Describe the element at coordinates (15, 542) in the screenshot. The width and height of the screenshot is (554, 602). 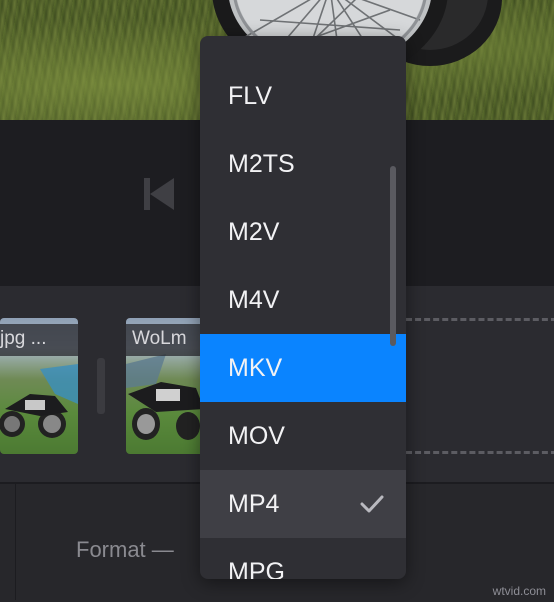
I see `divider` at that location.